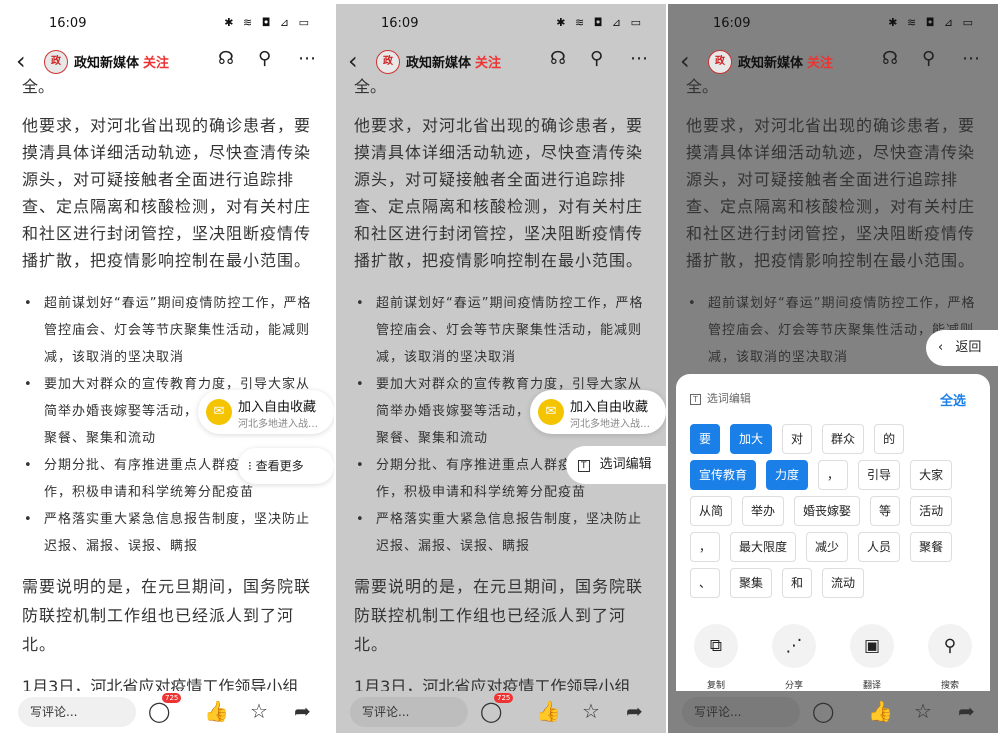 This screenshot has width=1000, height=737. I want to click on word-chip: 和, so click(797, 583).